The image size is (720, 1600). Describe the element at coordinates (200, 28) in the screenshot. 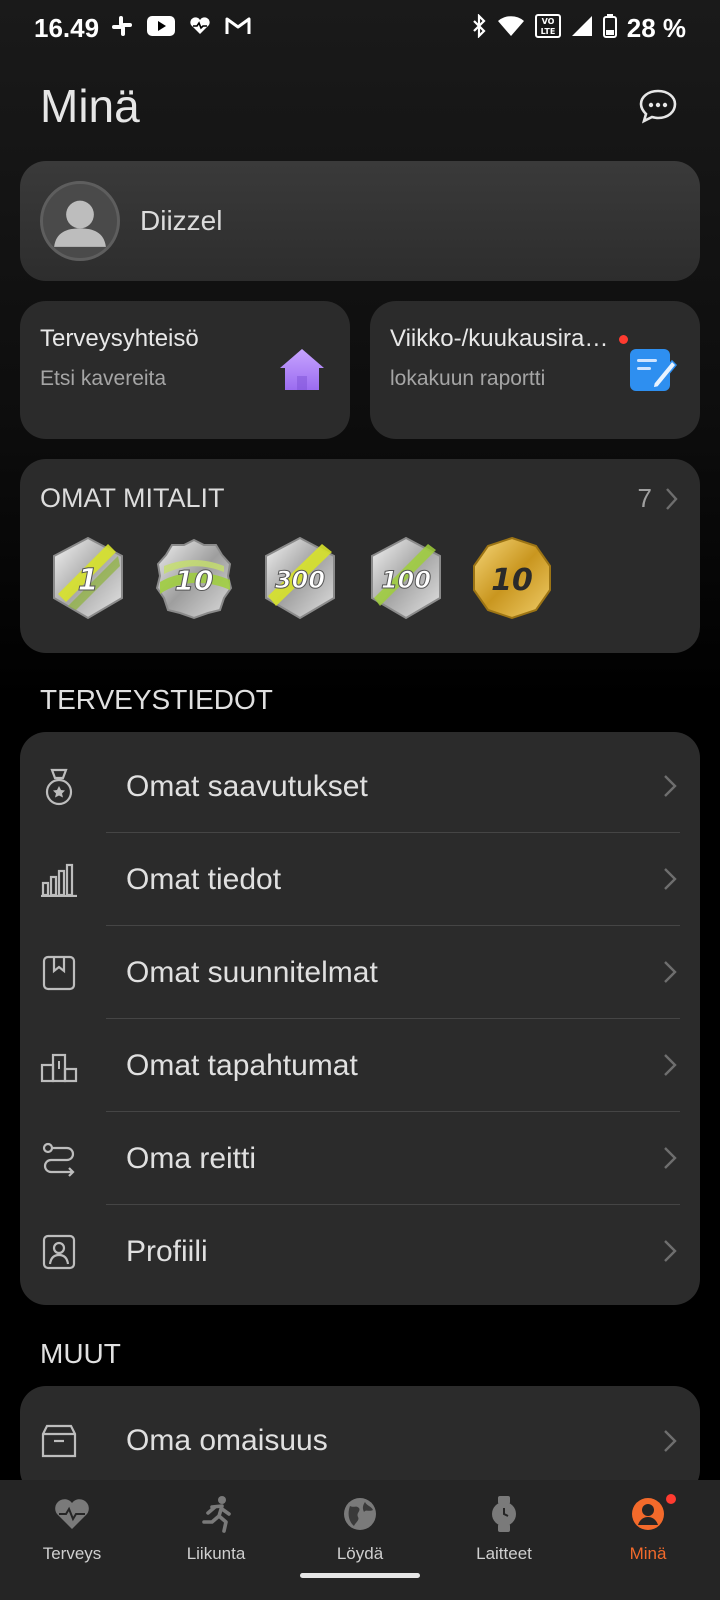

I see `health-heart-icon` at that location.